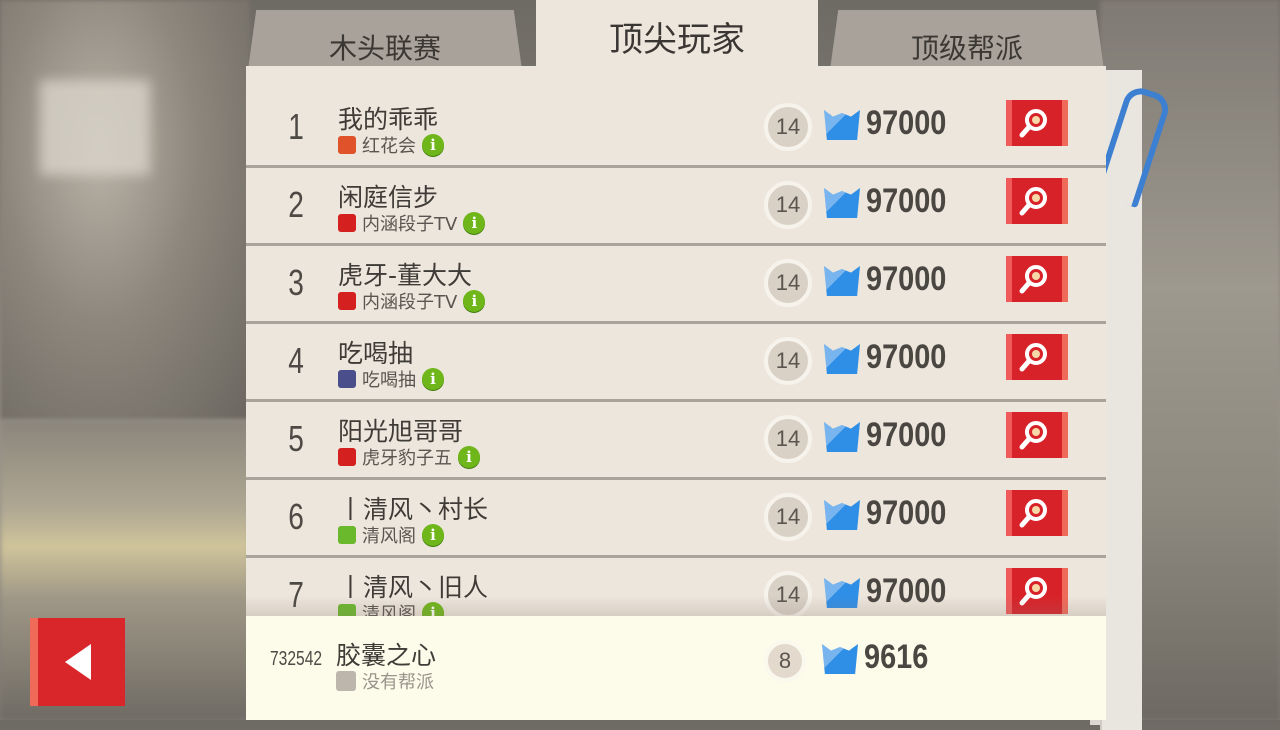 The width and height of the screenshot is (1280, 730). I want to click on clan-name: 吃喝抽, so click(389, 380).